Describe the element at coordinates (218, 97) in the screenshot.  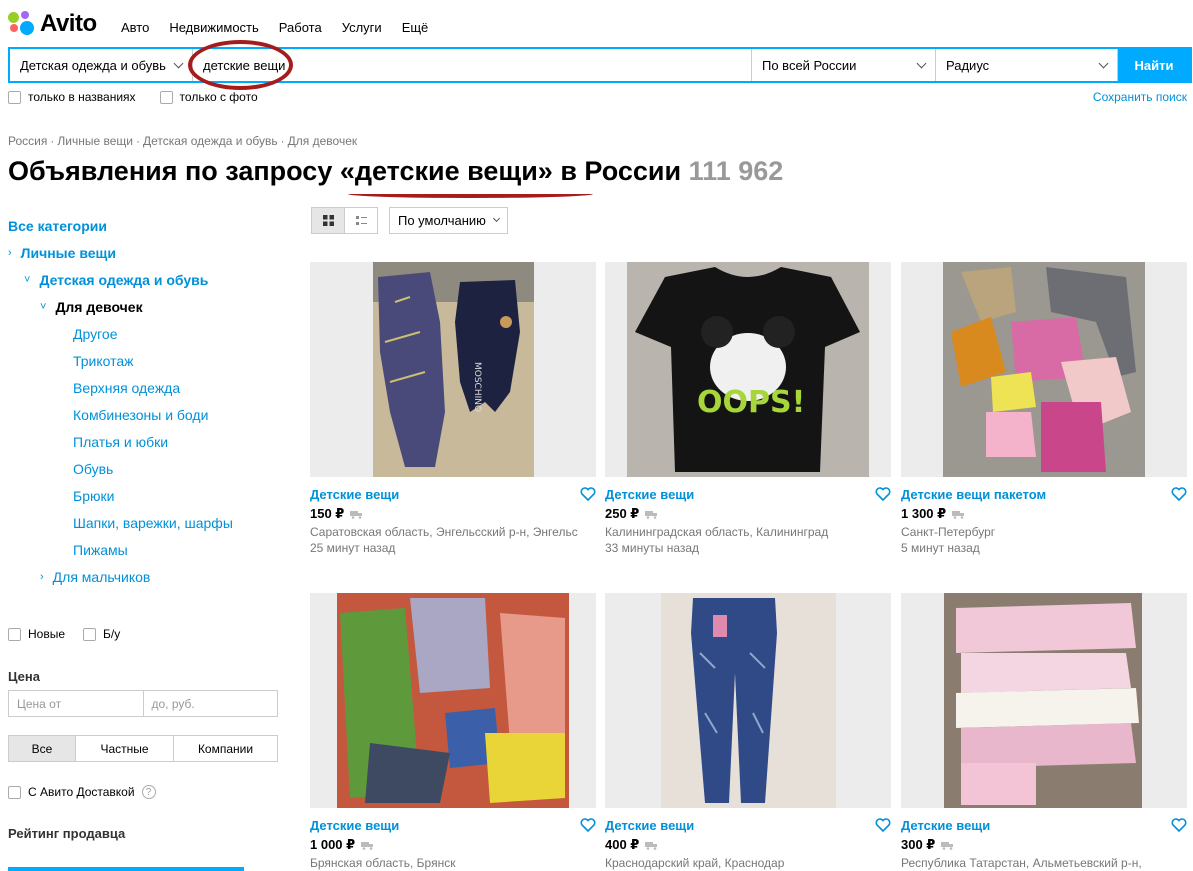
I see `only-photo-label: только с фото` at that location.